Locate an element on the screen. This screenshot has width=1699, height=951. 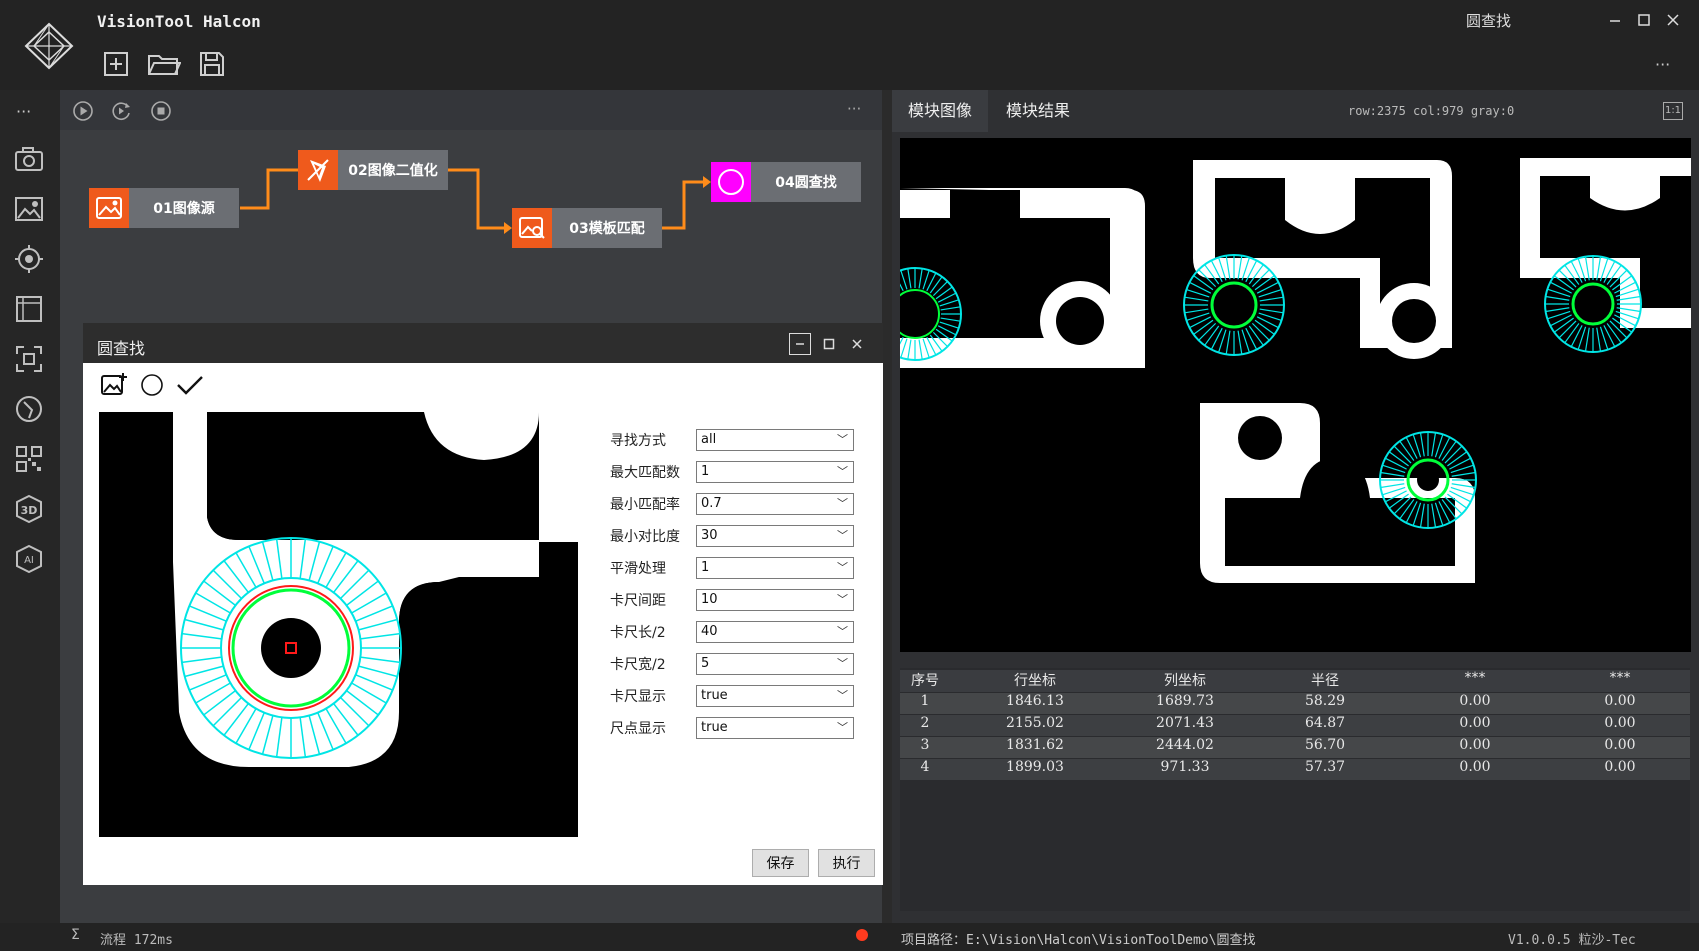
maximize-window-button is located at coordinates (1644, 20).